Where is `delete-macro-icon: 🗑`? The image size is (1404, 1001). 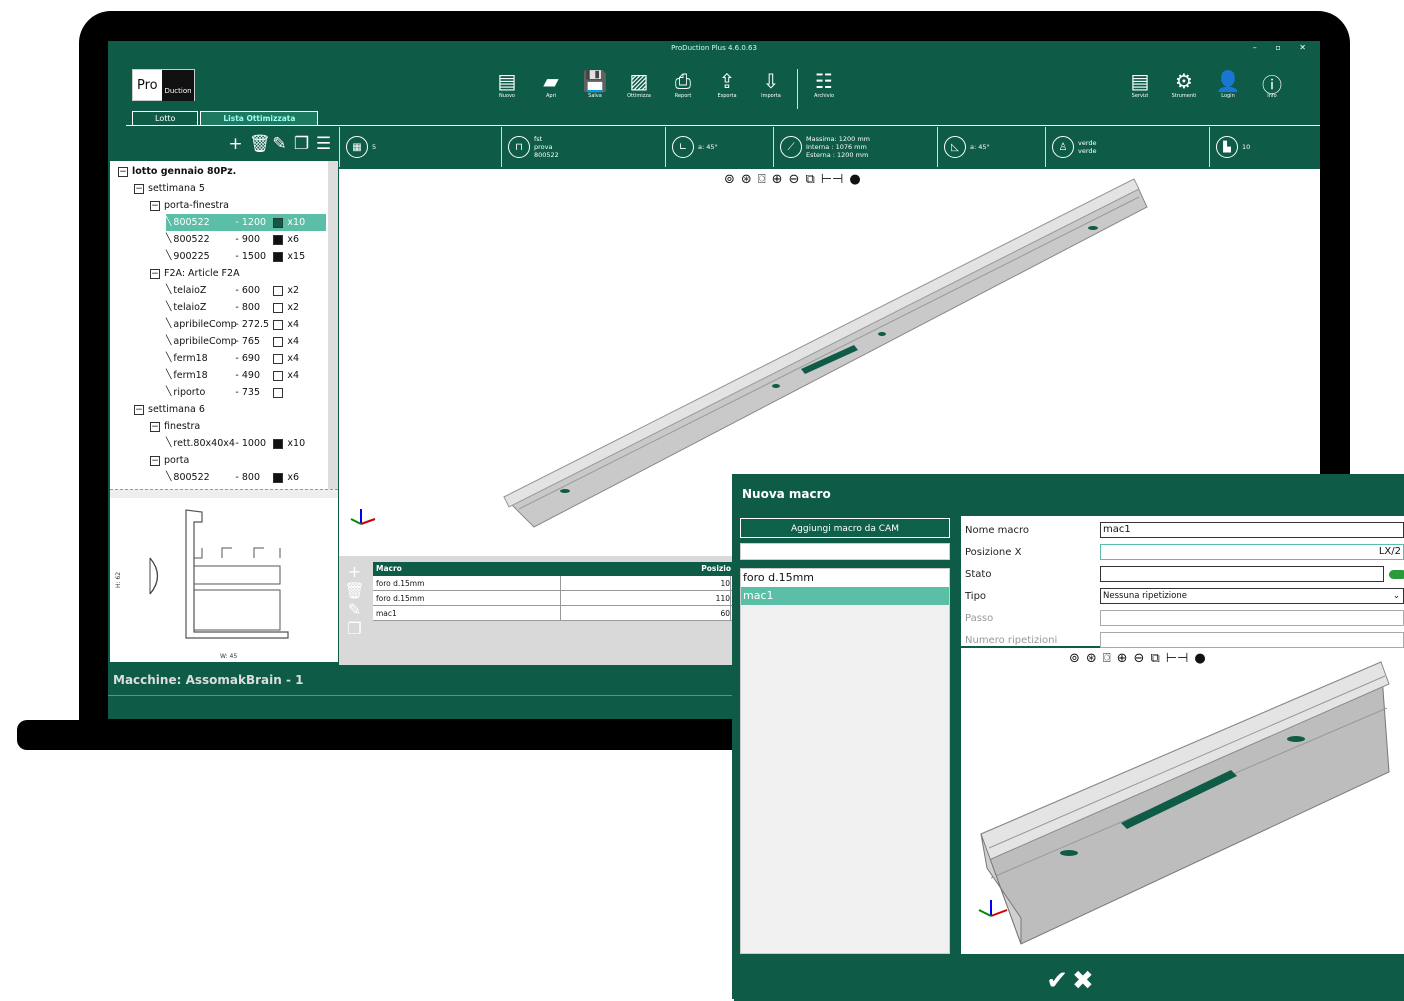 delete-macro-icon: 🗑 is located at coordinates (354, 590).